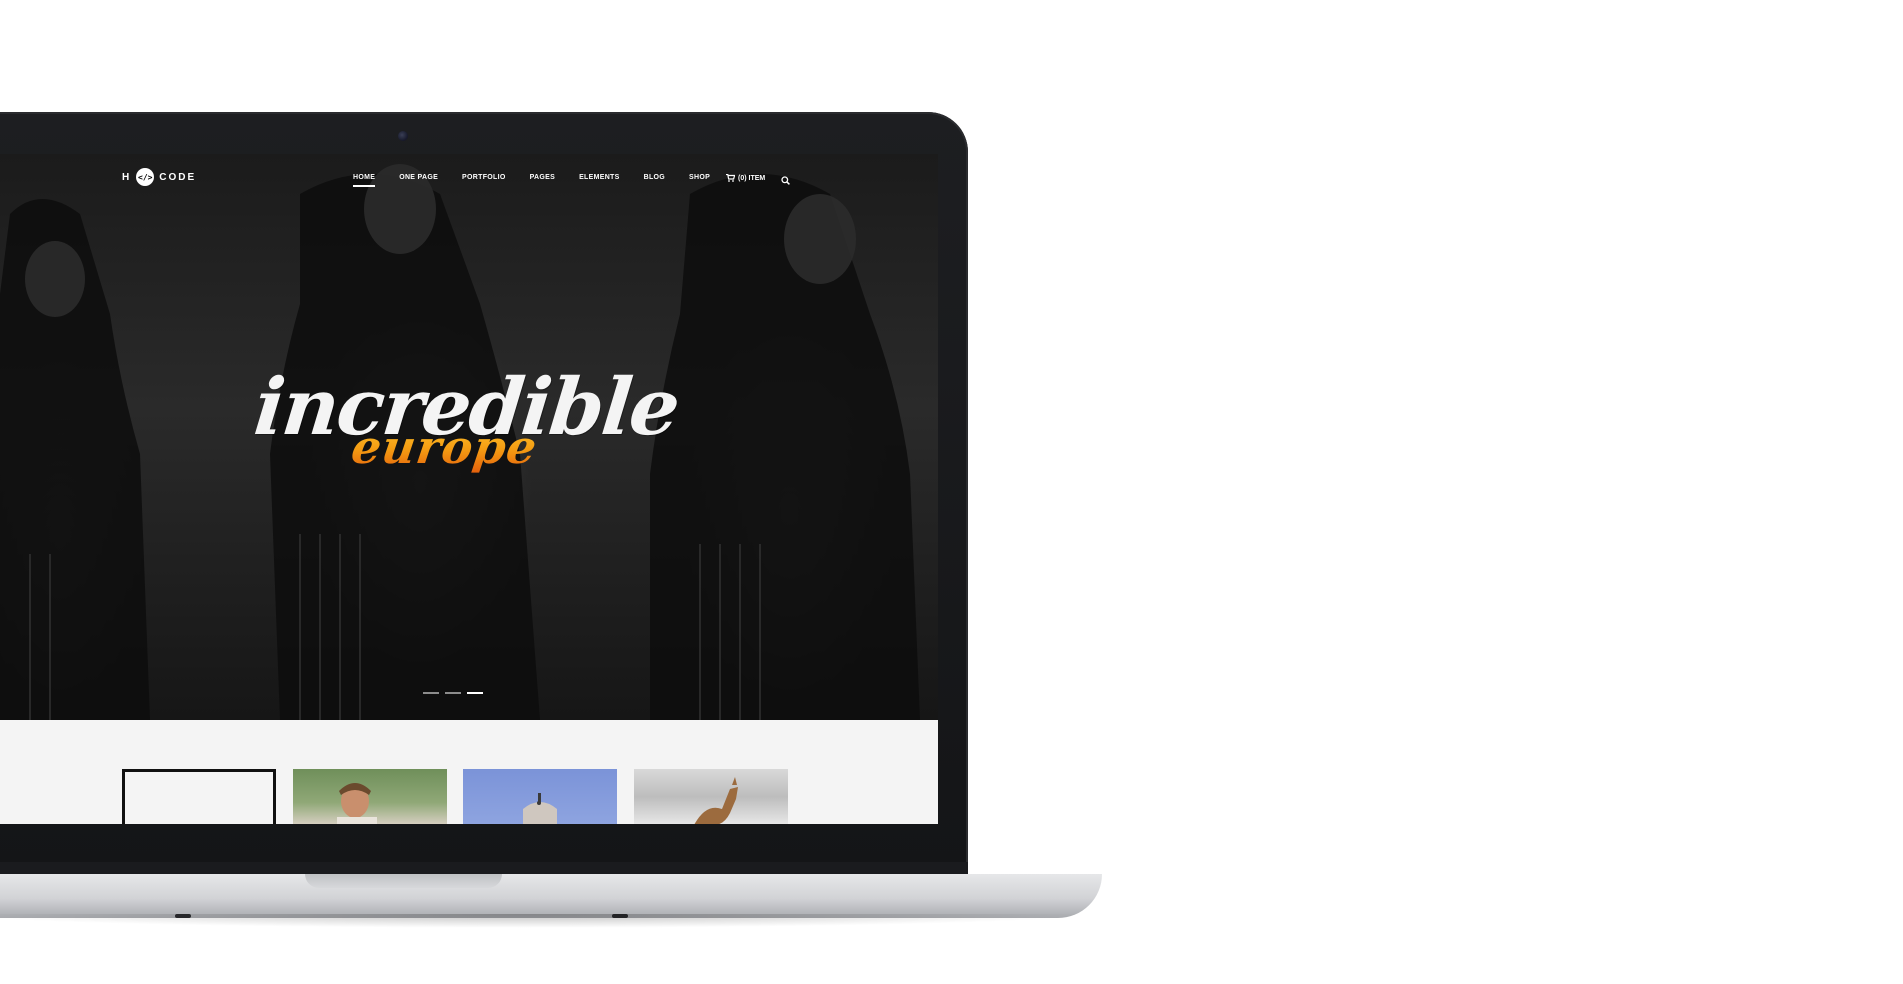 Image resolution: width=1903 pixels, height=984 pixels. Describe the element at coordinates (551, 896) in the screenshot. I see `laptop-base` at that location.